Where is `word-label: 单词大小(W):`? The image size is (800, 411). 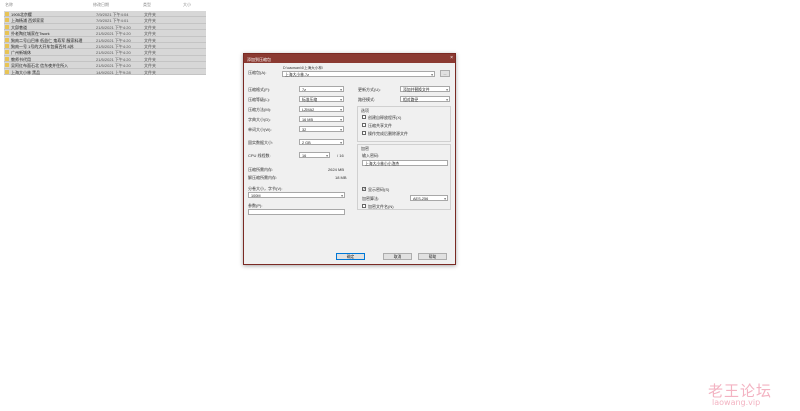
word-label: 单词大小(W): is located at coordinates (260, 129).